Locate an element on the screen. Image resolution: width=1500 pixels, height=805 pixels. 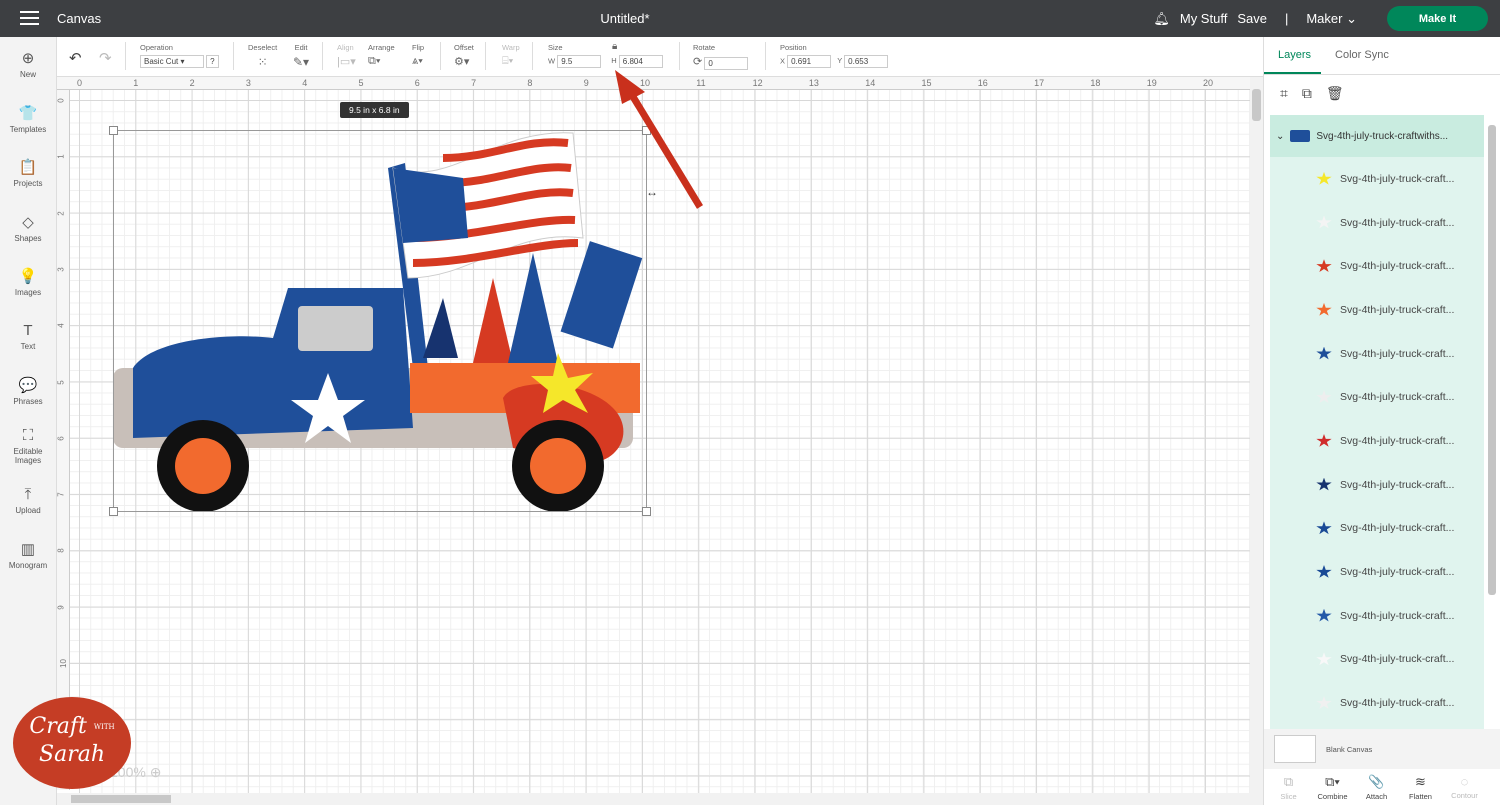
contour-button: ◌ Contour is located at coordinates (1464, 787).